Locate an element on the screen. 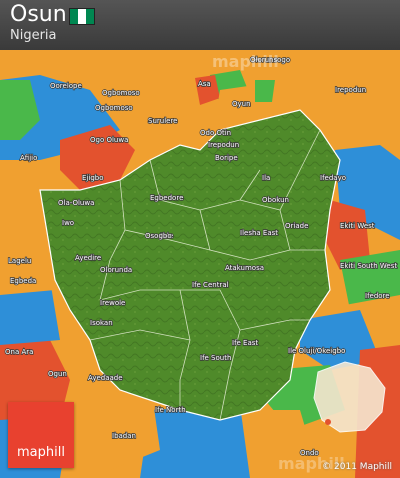  label-ife-east: Ife East is located at coordinates (245, 343).